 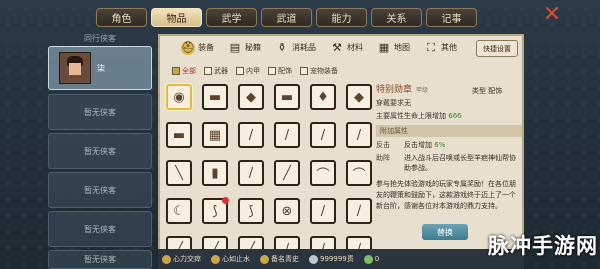 I want to click on tab-maps: ▦ 地图, so click(x=393, y=47).